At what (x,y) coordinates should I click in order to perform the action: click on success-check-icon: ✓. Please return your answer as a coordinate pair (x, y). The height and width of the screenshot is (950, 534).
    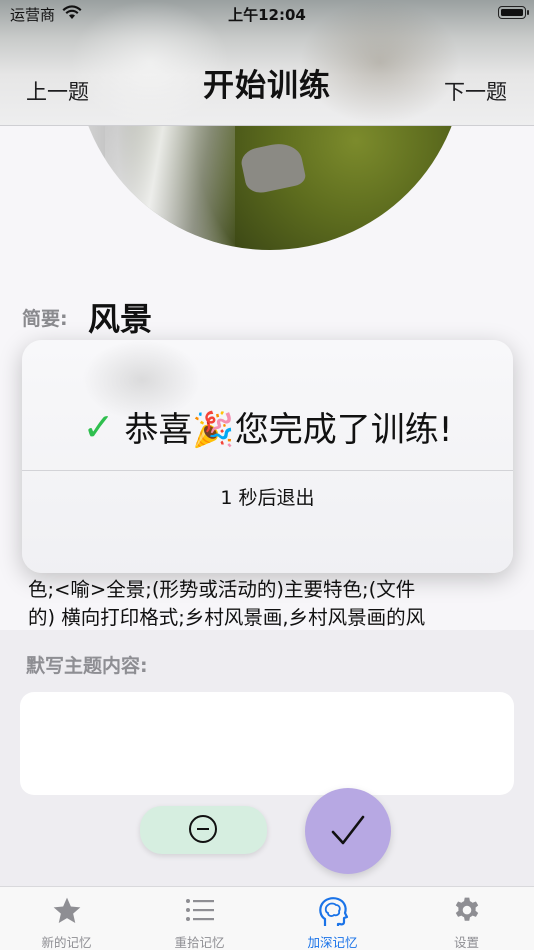
    Looking at the image, I should click on (98, 426).